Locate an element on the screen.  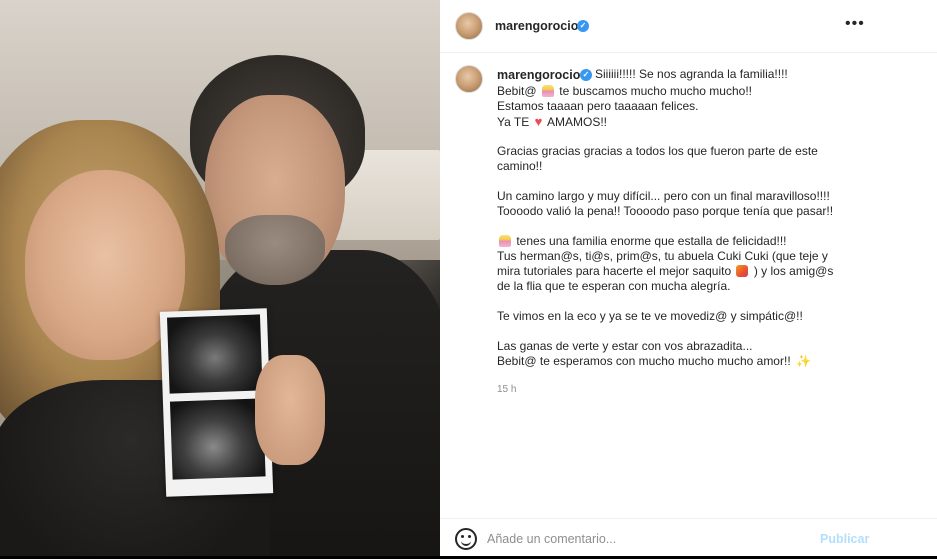
sweater-icon is located at coordinates (742, 271).